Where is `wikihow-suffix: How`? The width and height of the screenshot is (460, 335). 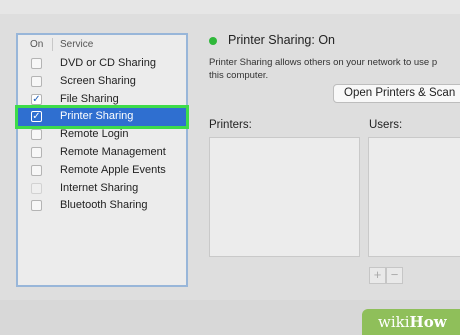 wikihow-suffix: How is located at coordinates (428, 322).